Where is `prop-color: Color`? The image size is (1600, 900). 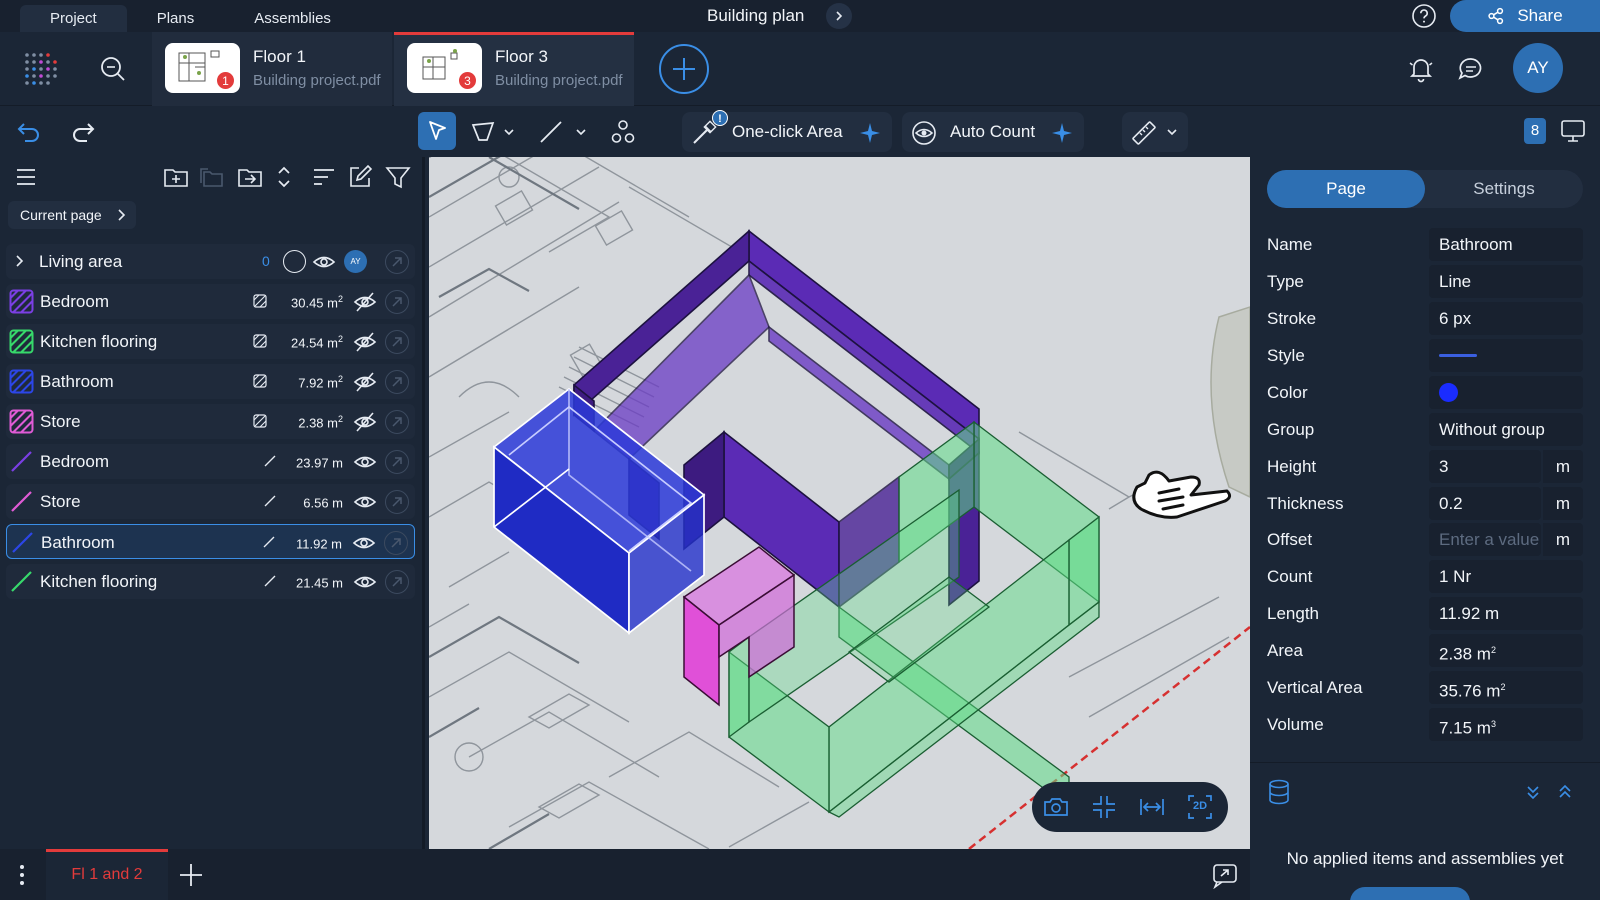 prop-color: Color is located at coordinates (1425, 392).